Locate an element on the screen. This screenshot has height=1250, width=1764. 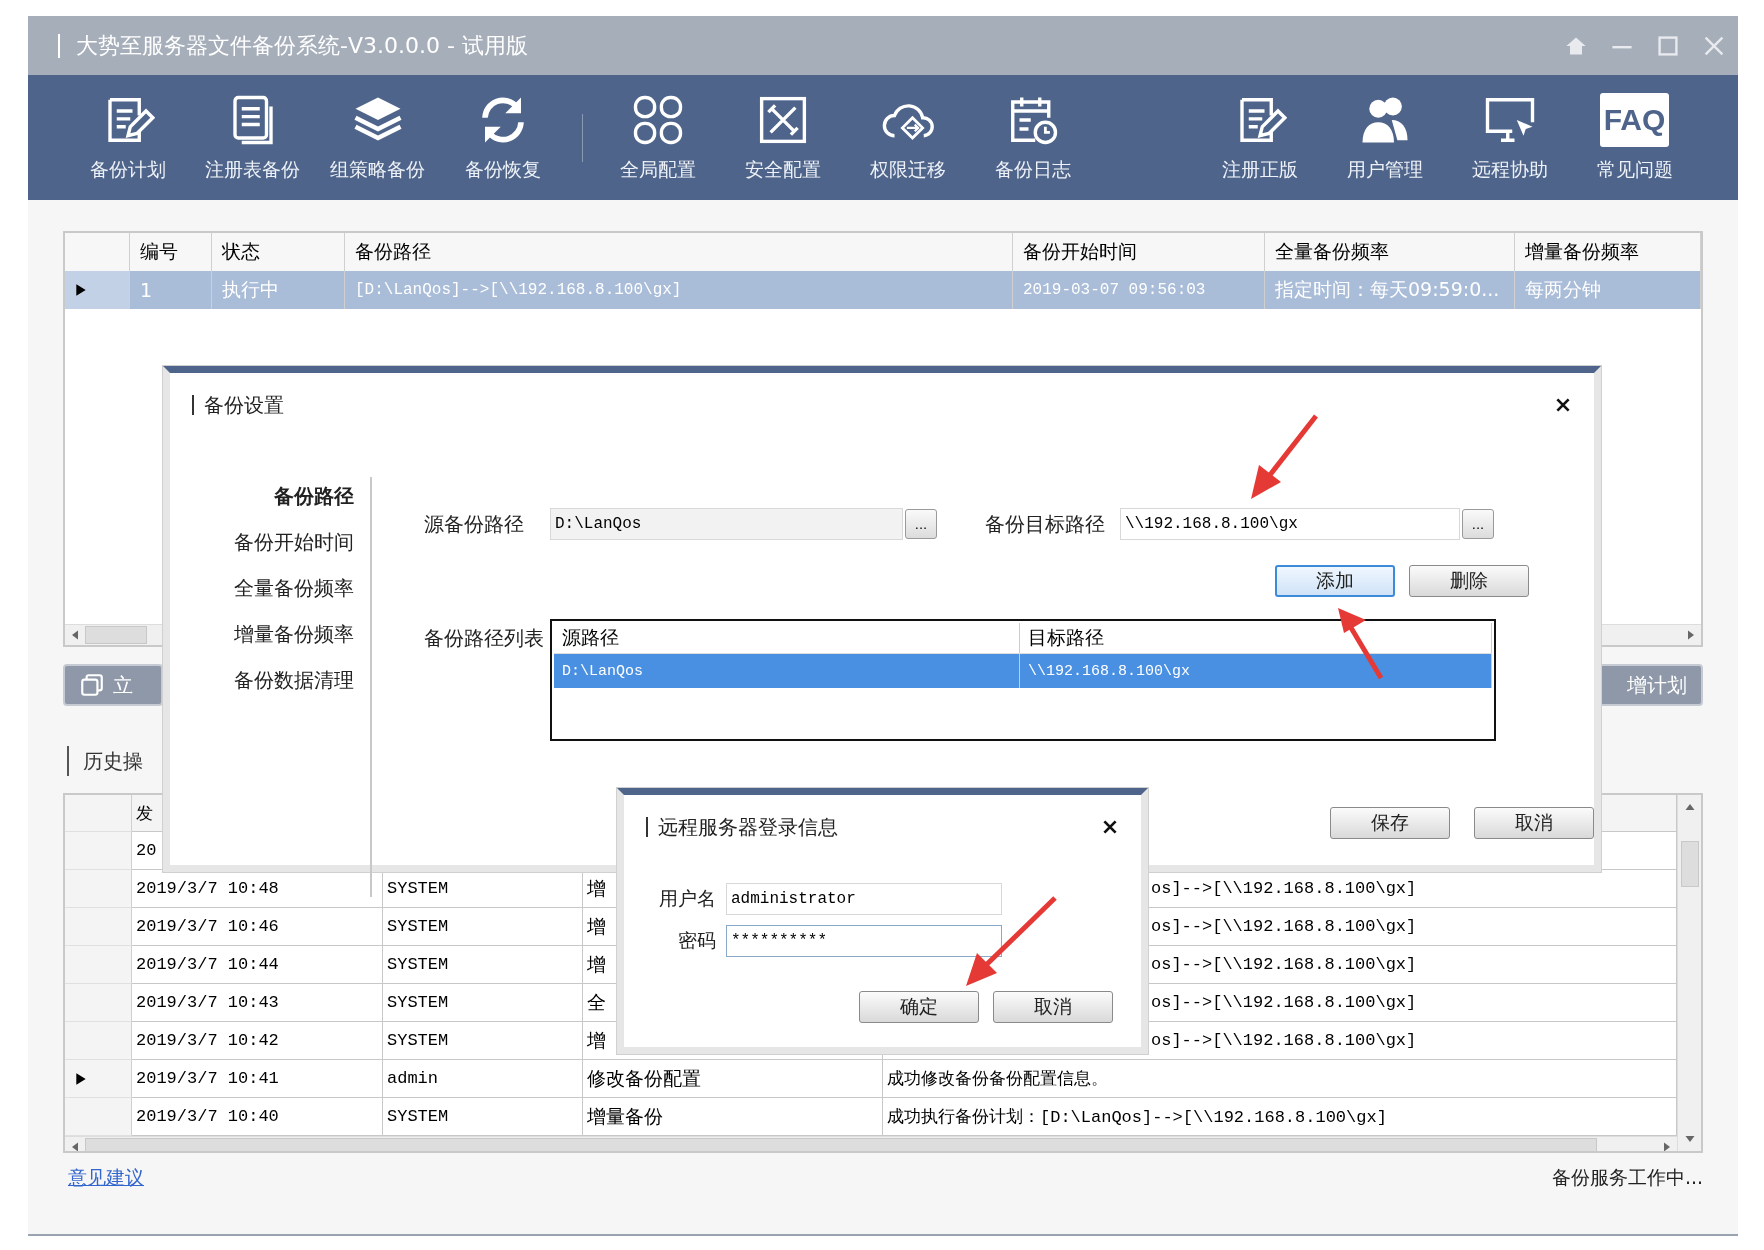
table-cell: 成功修改备份备份配置信息。 is located at coordinates (1280, 1079).